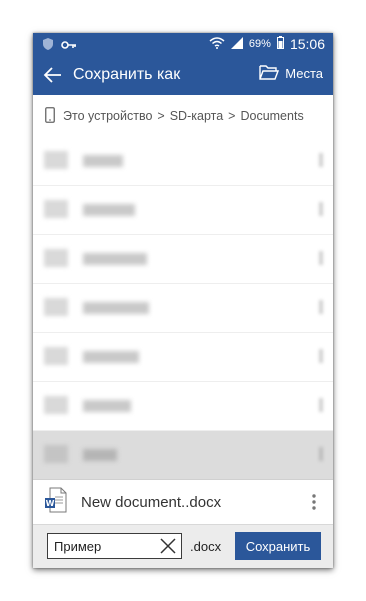 This screenshot has height=601, width=366. What do you see at coordinates (151, 502) in the screenshot?
I see `document-name: New document..docx` at bounding box center [151, 502].